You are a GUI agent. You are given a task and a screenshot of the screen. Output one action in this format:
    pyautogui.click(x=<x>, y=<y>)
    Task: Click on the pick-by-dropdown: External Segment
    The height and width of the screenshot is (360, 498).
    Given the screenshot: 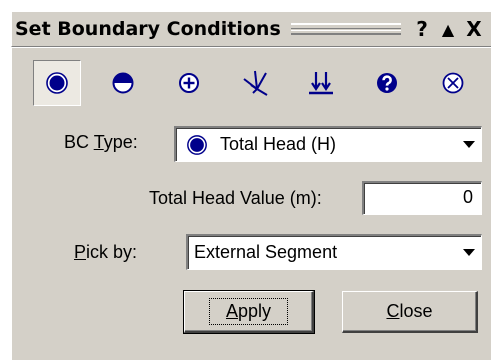 What is the action you would take?
    pyautogui.click(x=334, y=252)
    